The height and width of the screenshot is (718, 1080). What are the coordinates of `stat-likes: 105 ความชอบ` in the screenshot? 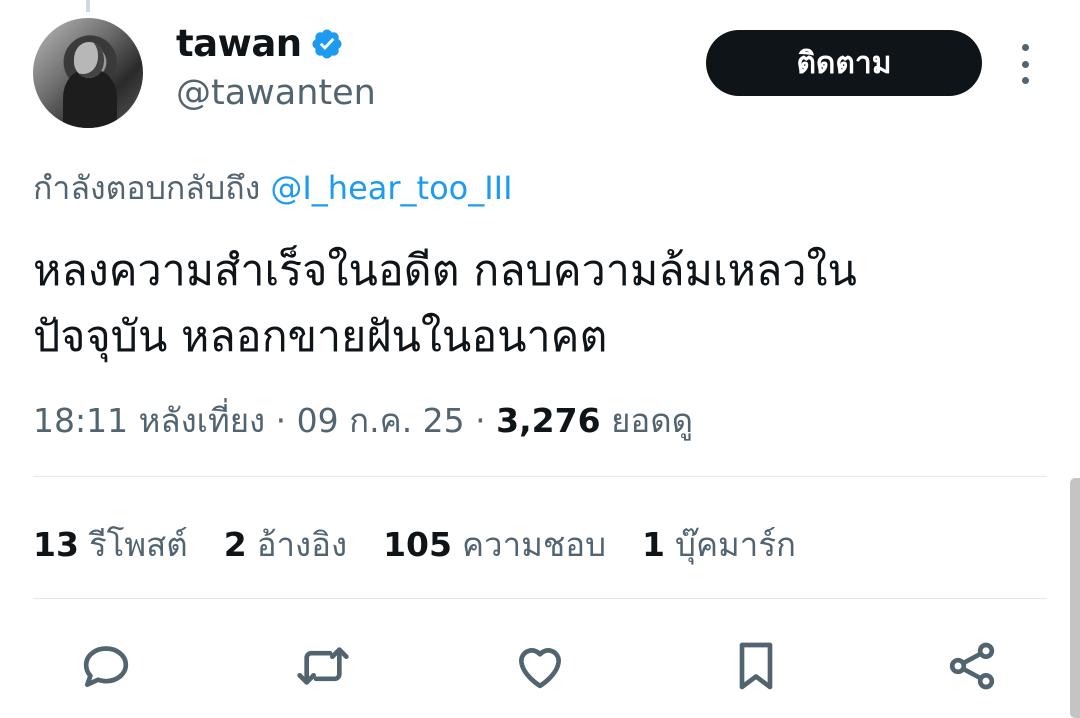 It's located at (494, 544).